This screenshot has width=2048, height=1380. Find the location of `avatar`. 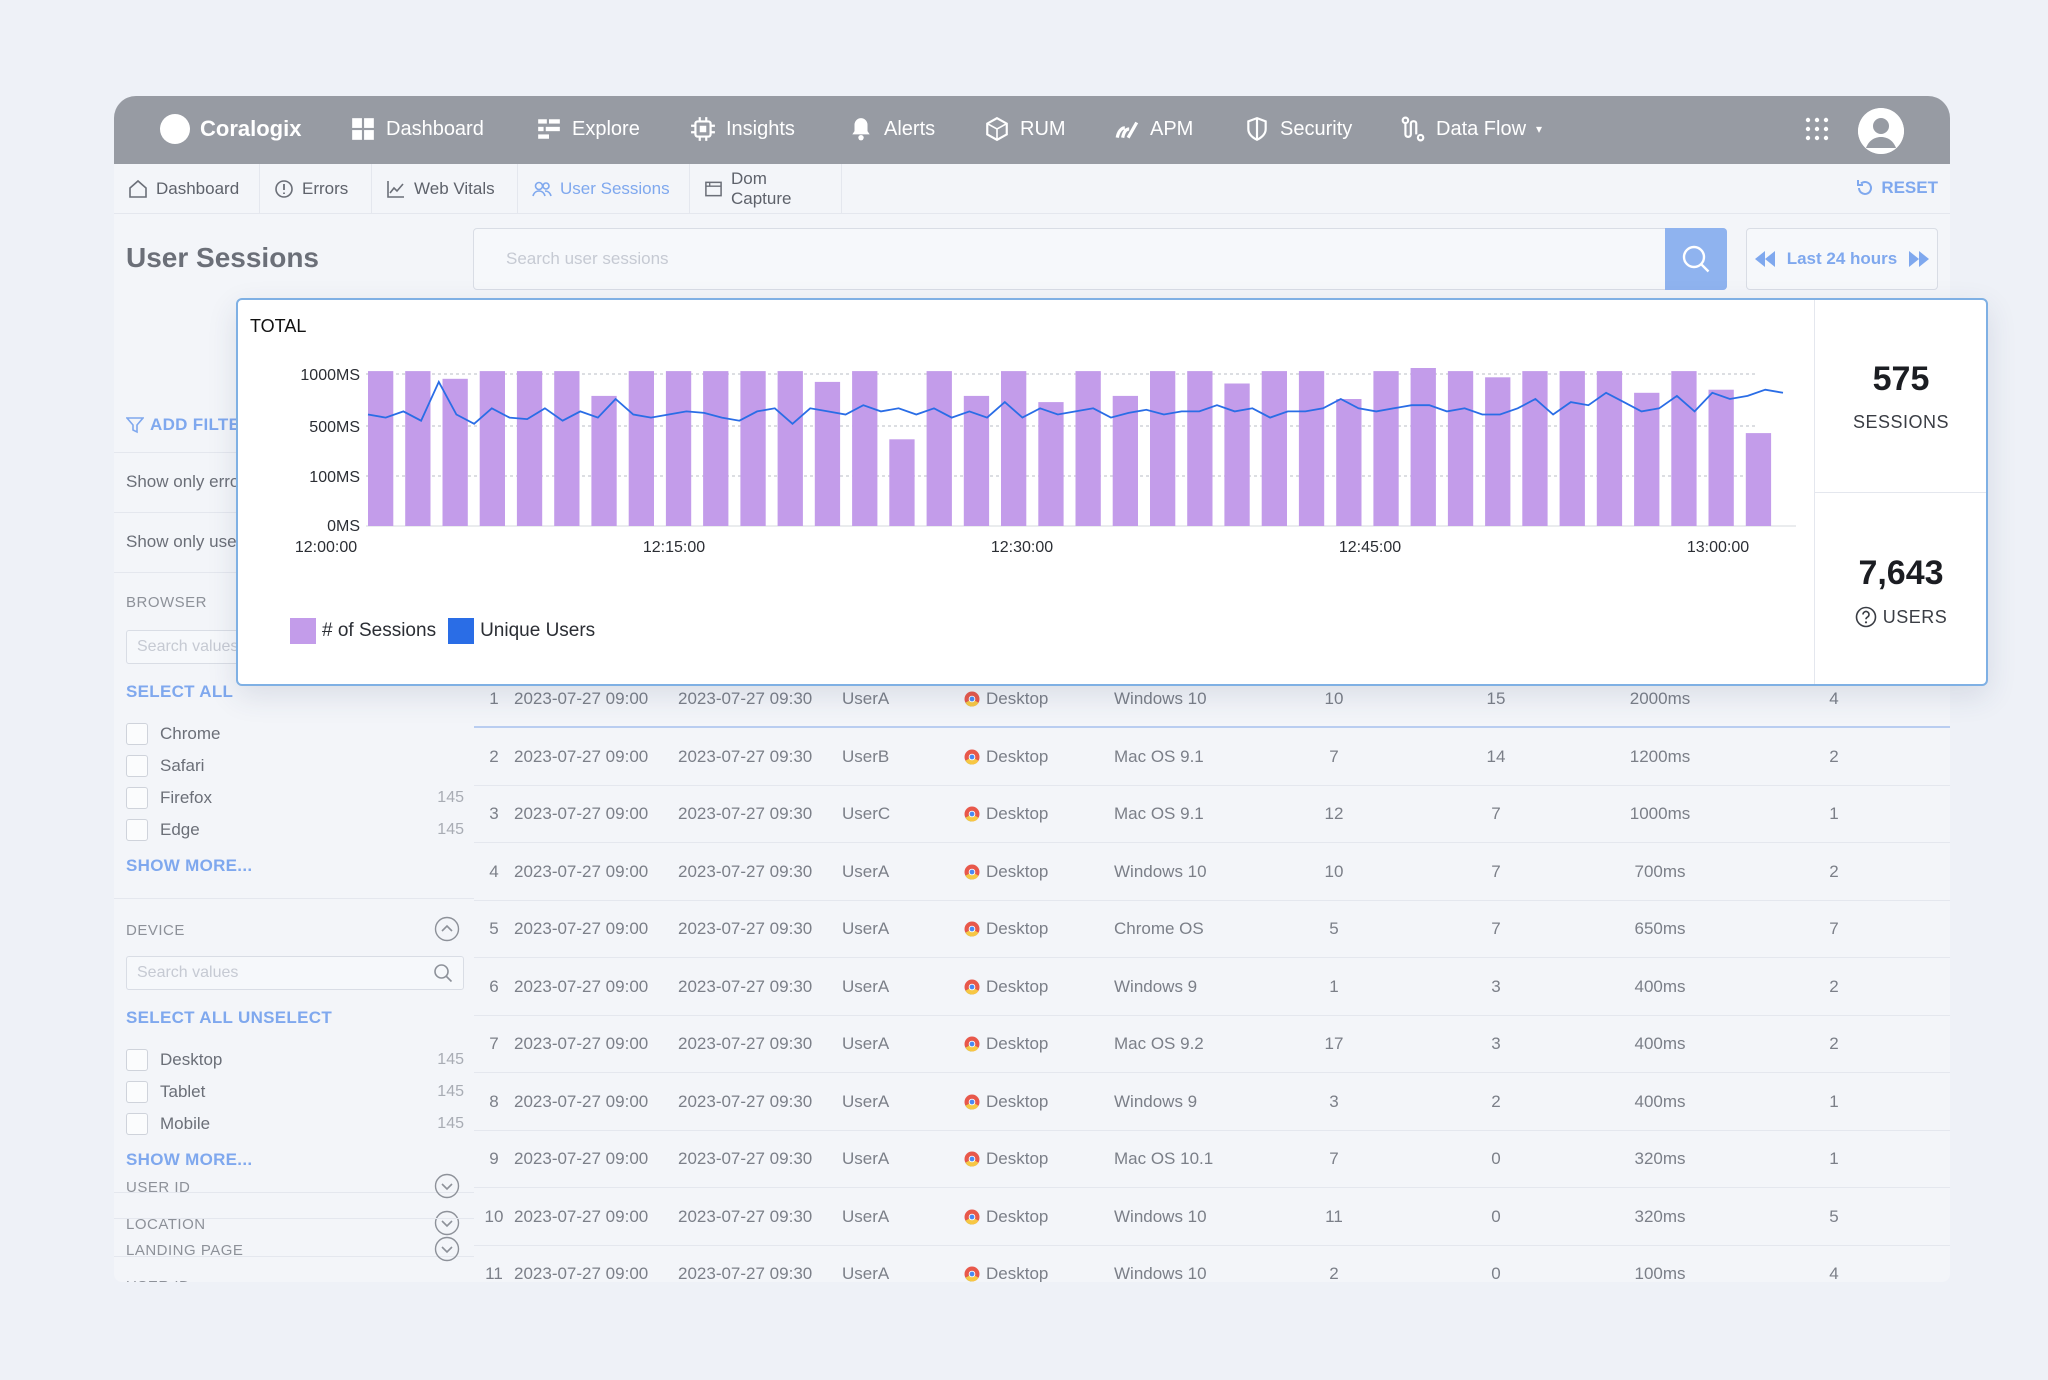

avatar is located at coordinates (1881, 131).